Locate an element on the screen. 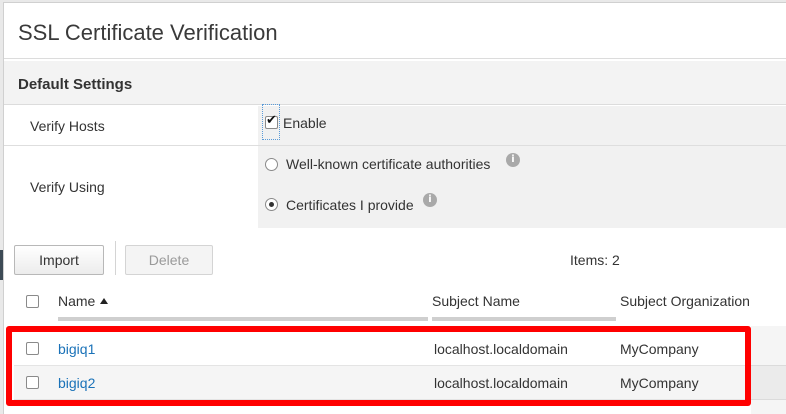  column-header-name-label: Name is located at coordinates (77, 301).